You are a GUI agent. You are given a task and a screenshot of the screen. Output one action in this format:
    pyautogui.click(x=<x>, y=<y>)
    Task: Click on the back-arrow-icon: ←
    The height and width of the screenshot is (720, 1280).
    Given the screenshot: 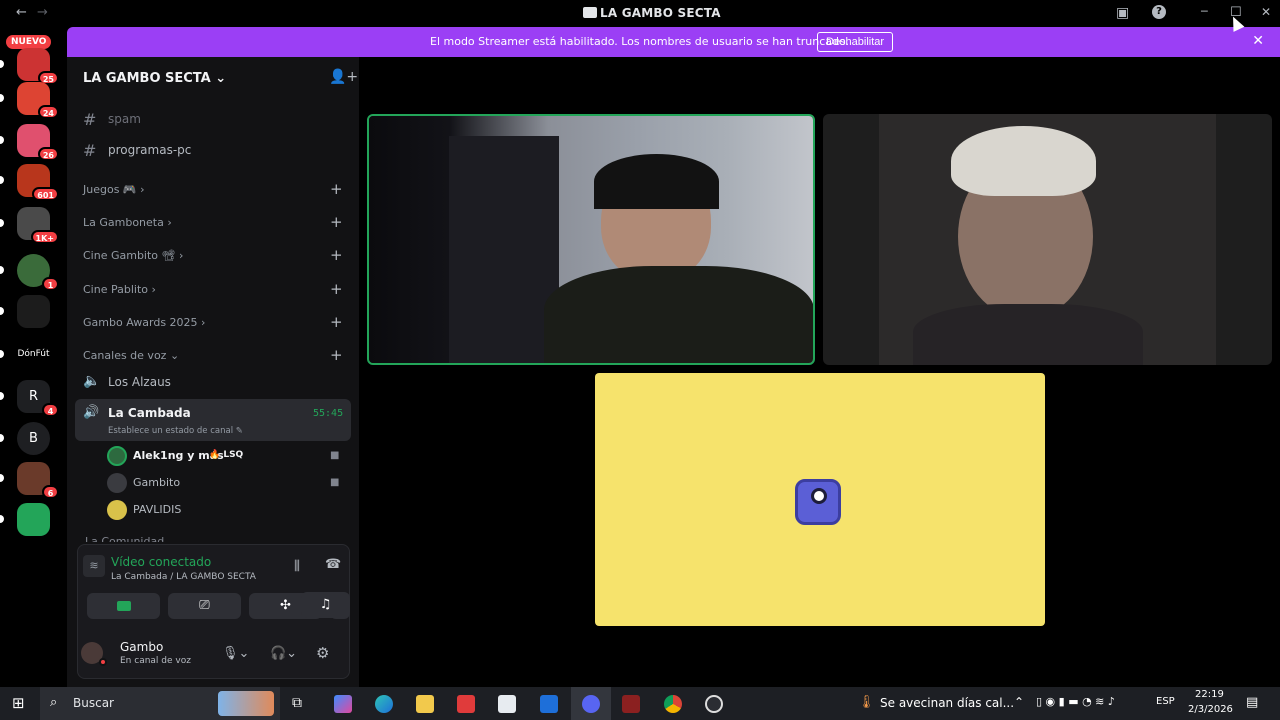 What is the action you would take?
    pyautogui.click(x=21, y=12)
    